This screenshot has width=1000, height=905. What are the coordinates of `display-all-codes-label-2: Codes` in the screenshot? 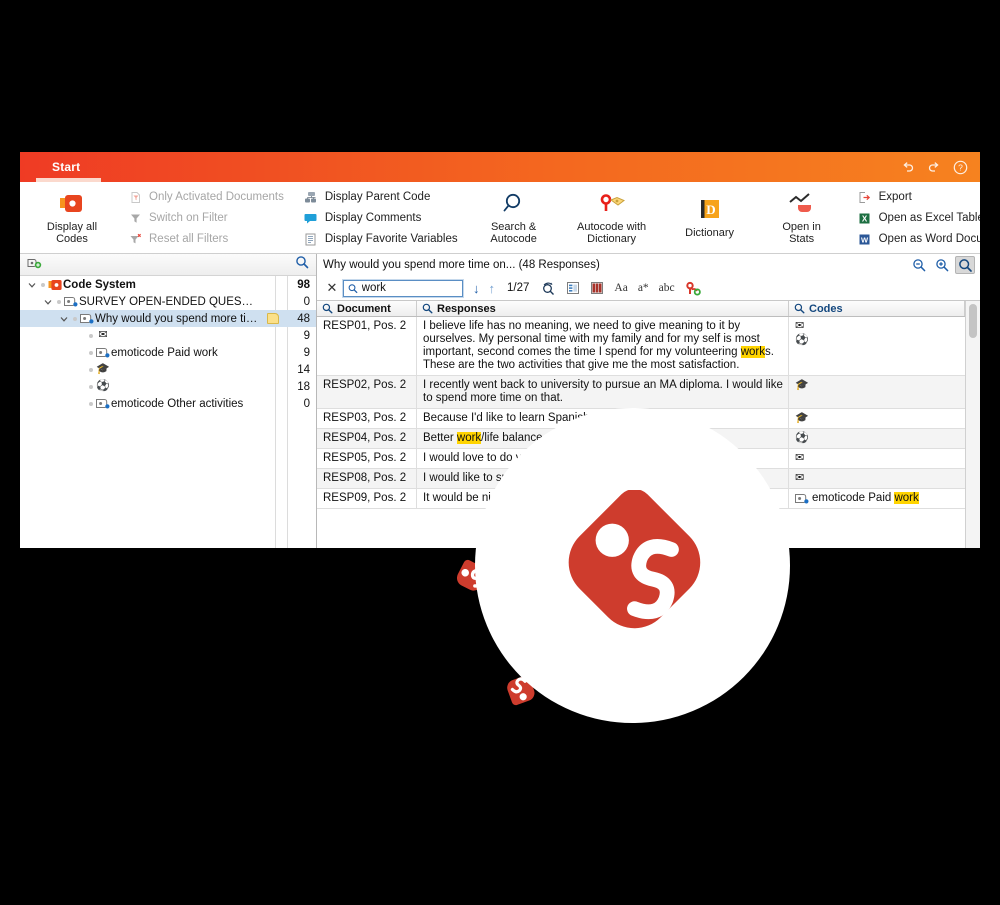 It's located at (72, 239).